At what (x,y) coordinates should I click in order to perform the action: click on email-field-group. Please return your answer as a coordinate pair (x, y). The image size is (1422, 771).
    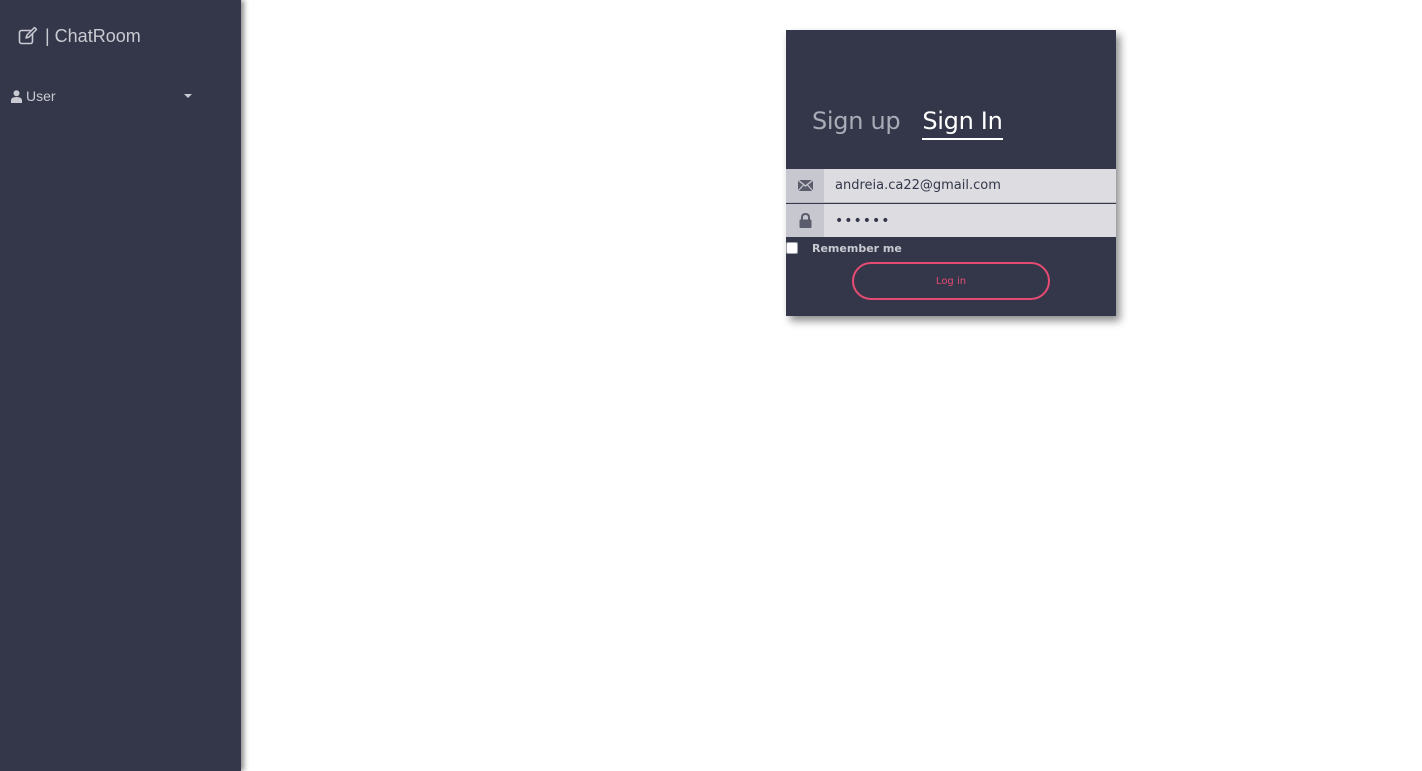
    Looking at the image, I should click on (951, 186).